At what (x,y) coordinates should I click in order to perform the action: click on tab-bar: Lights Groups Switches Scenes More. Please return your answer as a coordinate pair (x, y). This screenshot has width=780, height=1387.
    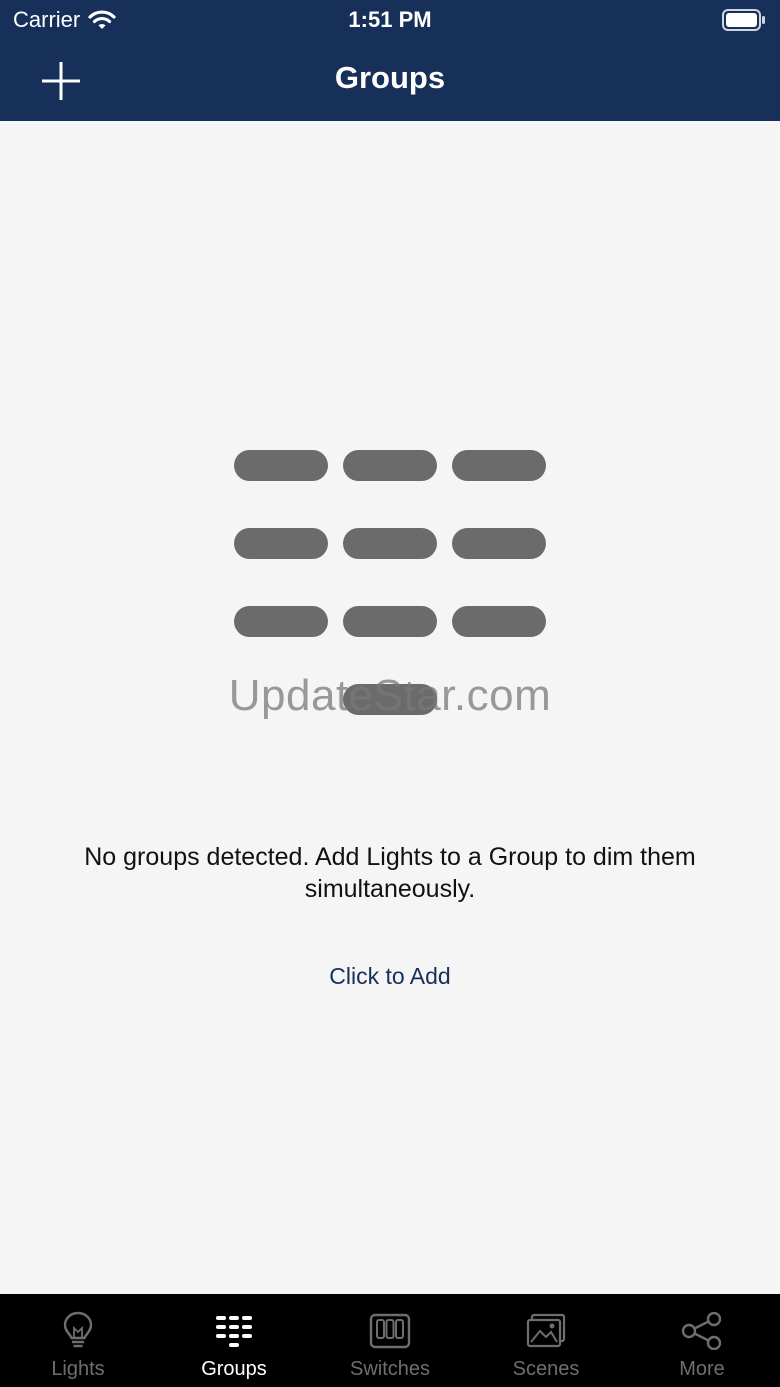
    Looking at the image, I should click on (390, 1340).